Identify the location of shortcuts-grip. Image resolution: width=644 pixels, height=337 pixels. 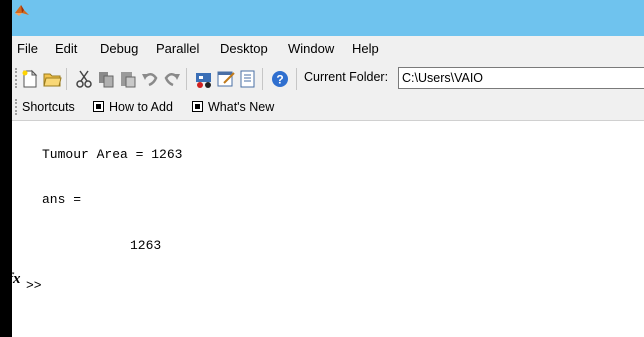
(17, 107).